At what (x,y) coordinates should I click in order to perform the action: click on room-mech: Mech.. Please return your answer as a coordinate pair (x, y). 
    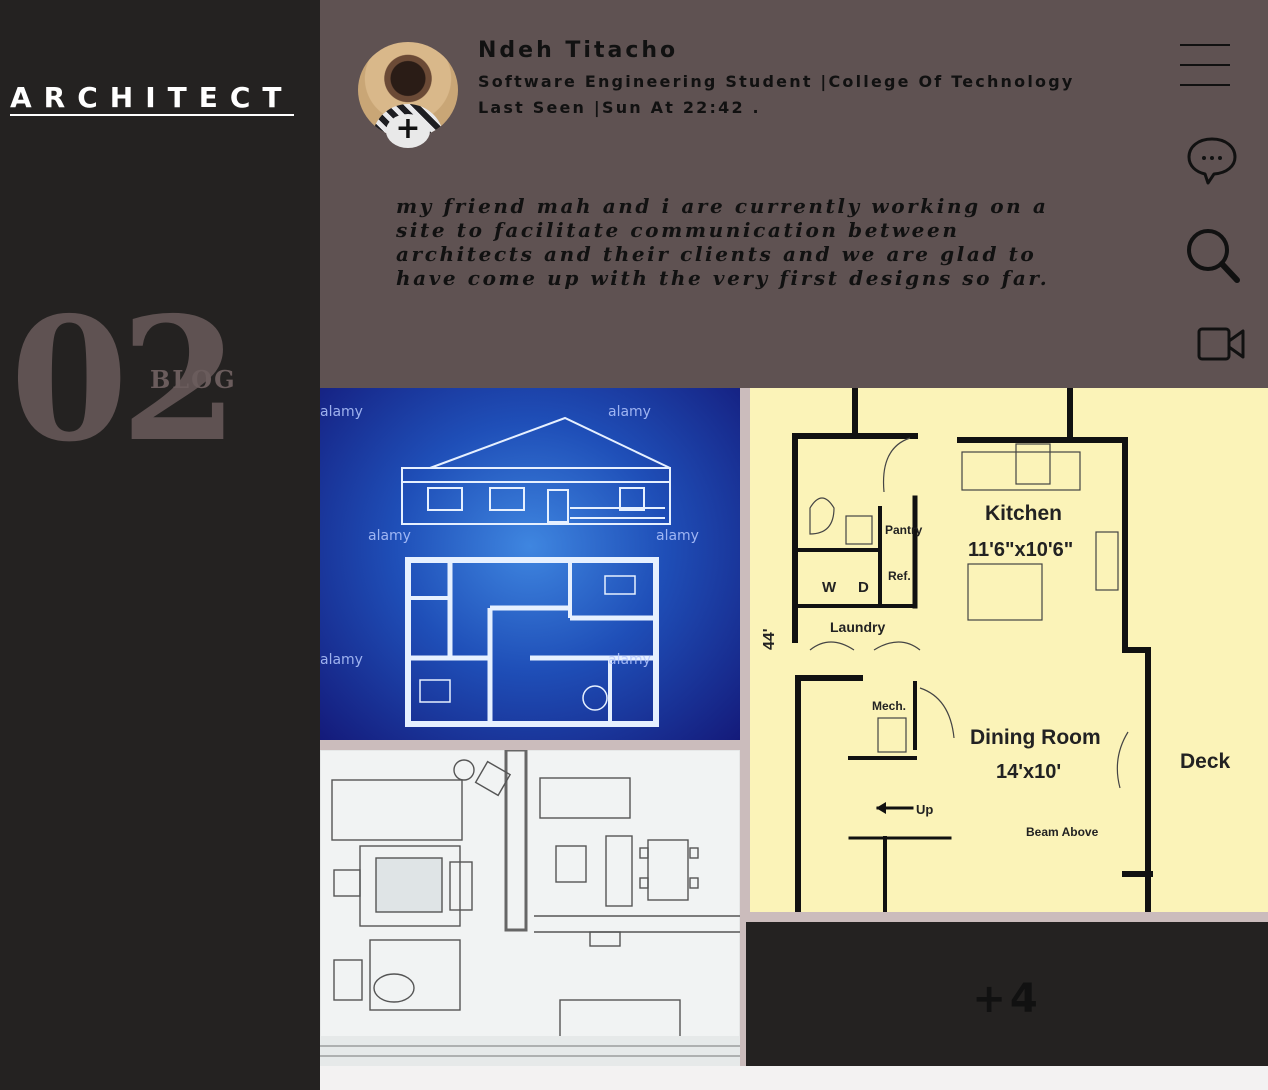
    Looking at the image, I should click on (889, 706).